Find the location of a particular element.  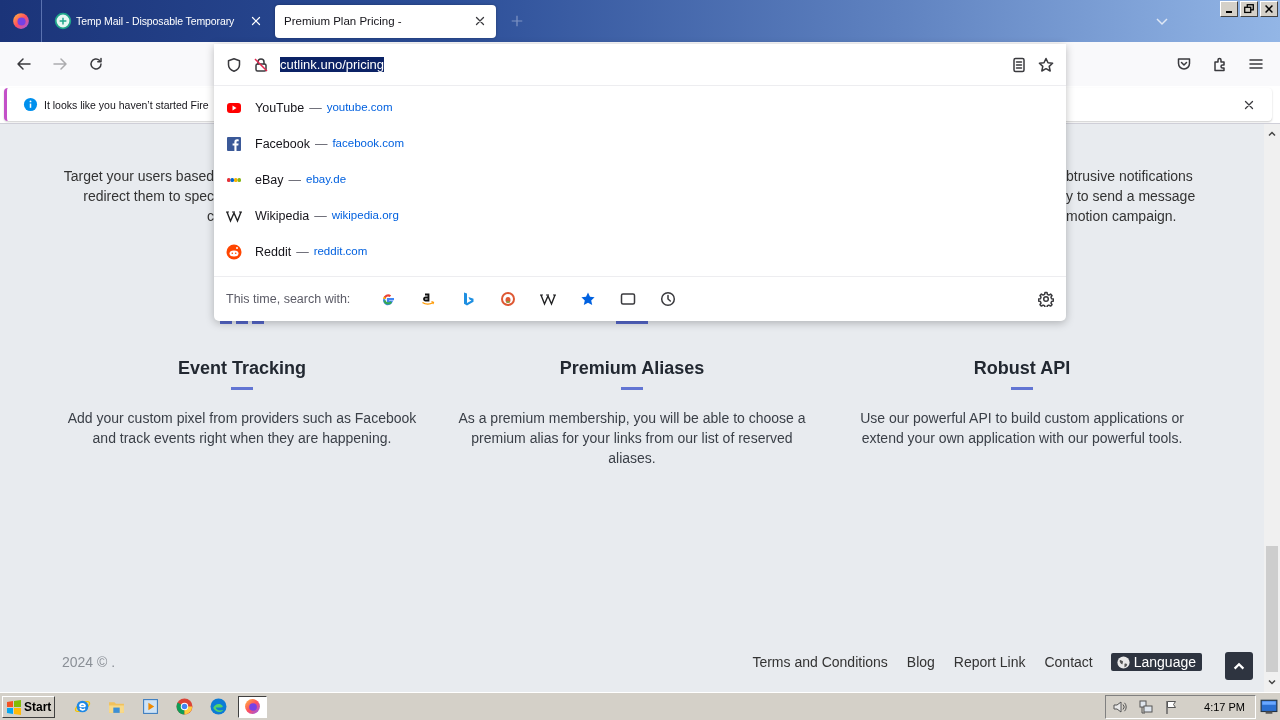

search-with-label: This time, search with: is located at coordinates (288, 299).